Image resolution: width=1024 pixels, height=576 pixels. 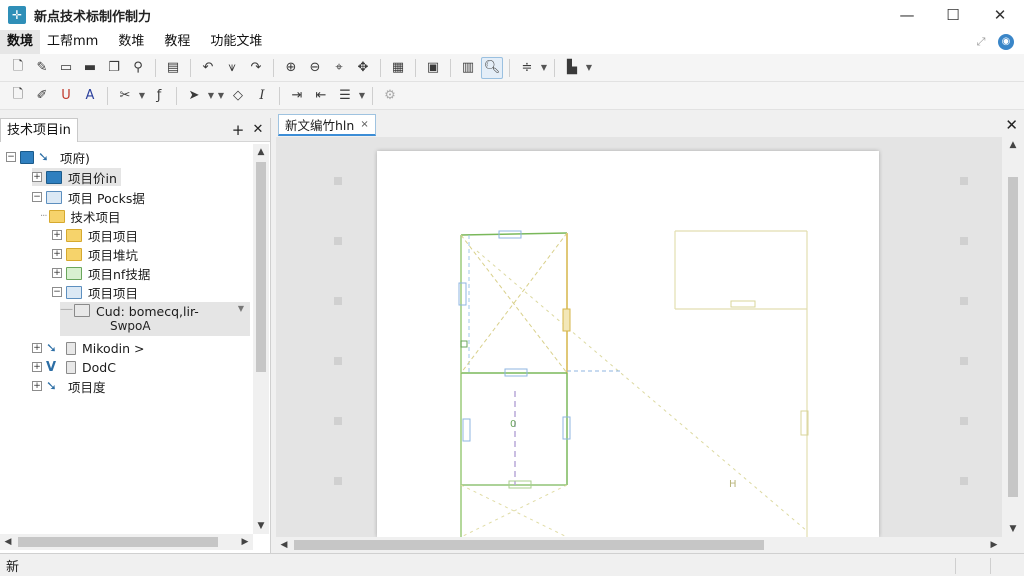 I want to click on close-window-button: ✕, so click(x=1000, y=15).